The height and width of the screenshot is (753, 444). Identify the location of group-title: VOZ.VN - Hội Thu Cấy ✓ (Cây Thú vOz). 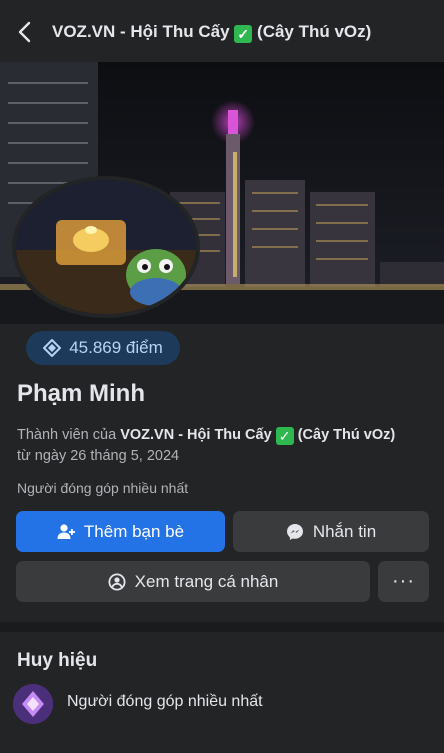
(211, 32).